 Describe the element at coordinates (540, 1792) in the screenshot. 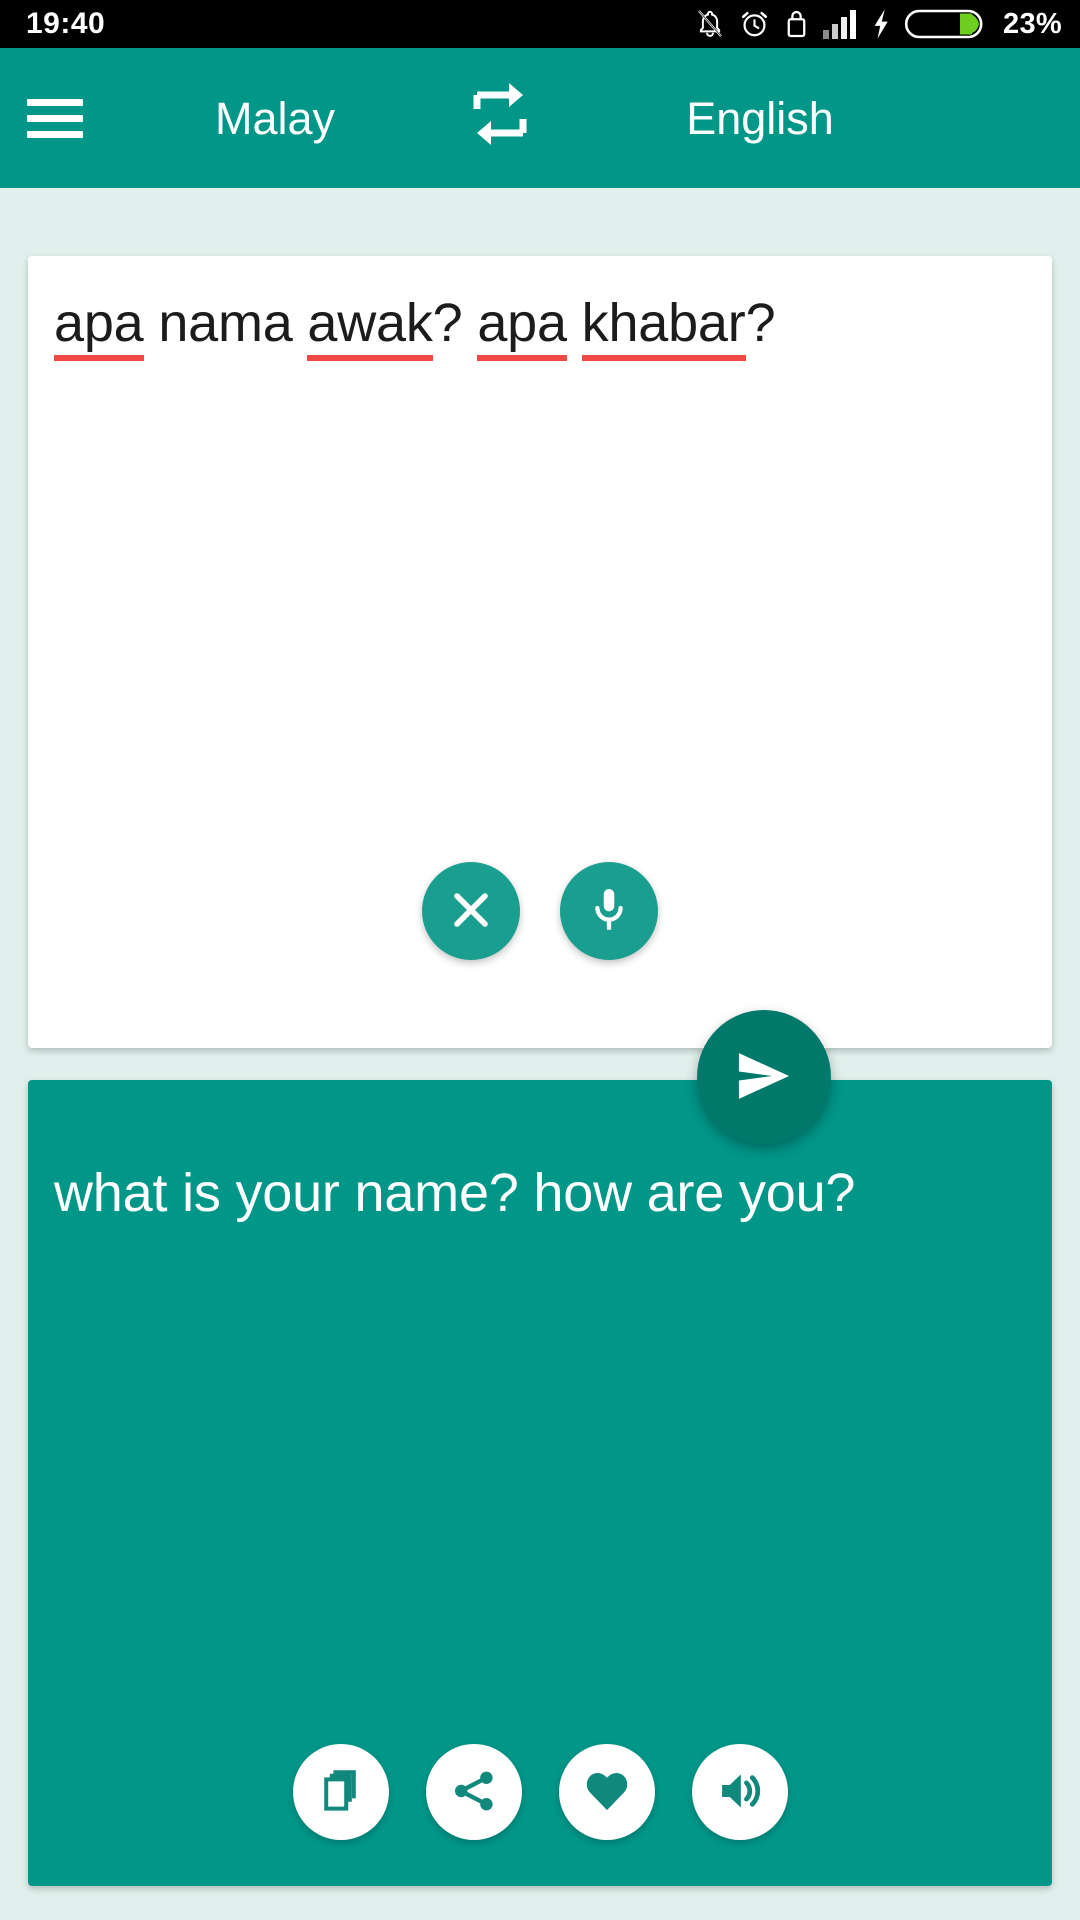

I see `result-action-group` at that location.